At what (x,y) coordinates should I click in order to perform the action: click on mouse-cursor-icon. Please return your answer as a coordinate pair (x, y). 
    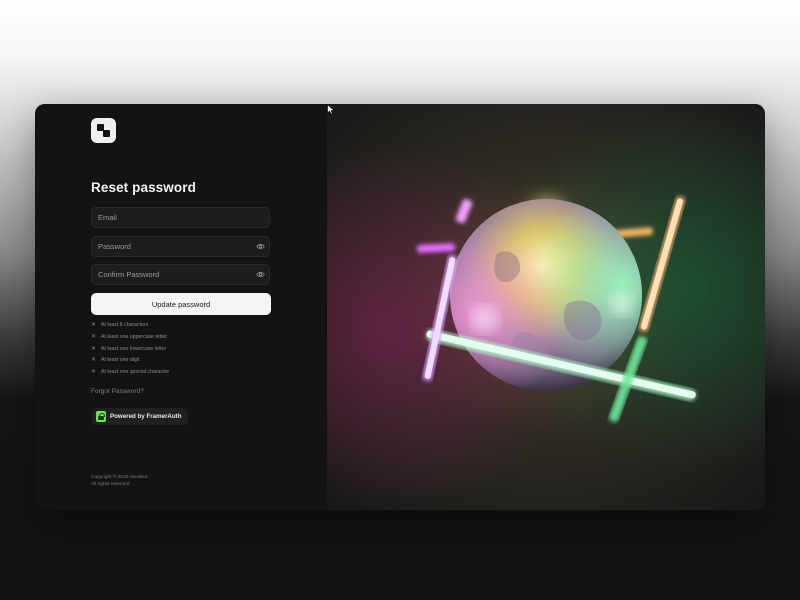
    Looking at the image, I should click on (331, 109).